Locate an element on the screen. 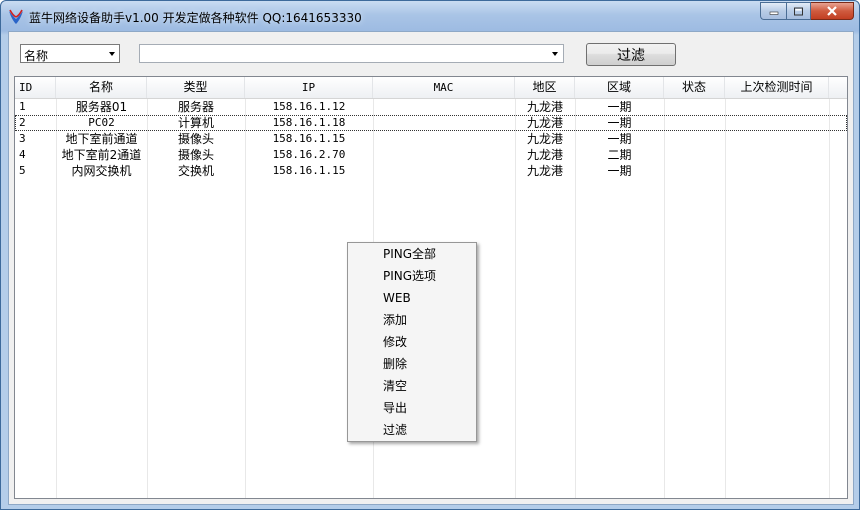 The height and width of the screenshot is (510, 860). close-icon is located at coordinates (832, 11).